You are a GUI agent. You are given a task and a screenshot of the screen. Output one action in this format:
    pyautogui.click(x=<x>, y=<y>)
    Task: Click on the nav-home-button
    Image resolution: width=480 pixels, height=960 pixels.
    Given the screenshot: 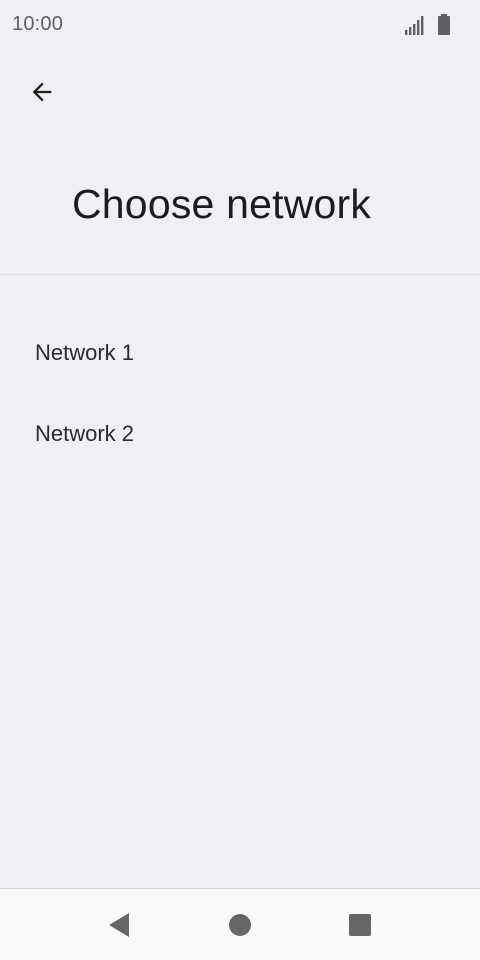 What is the action you would take?
    pyautogui.click(x=240, y=925)
    